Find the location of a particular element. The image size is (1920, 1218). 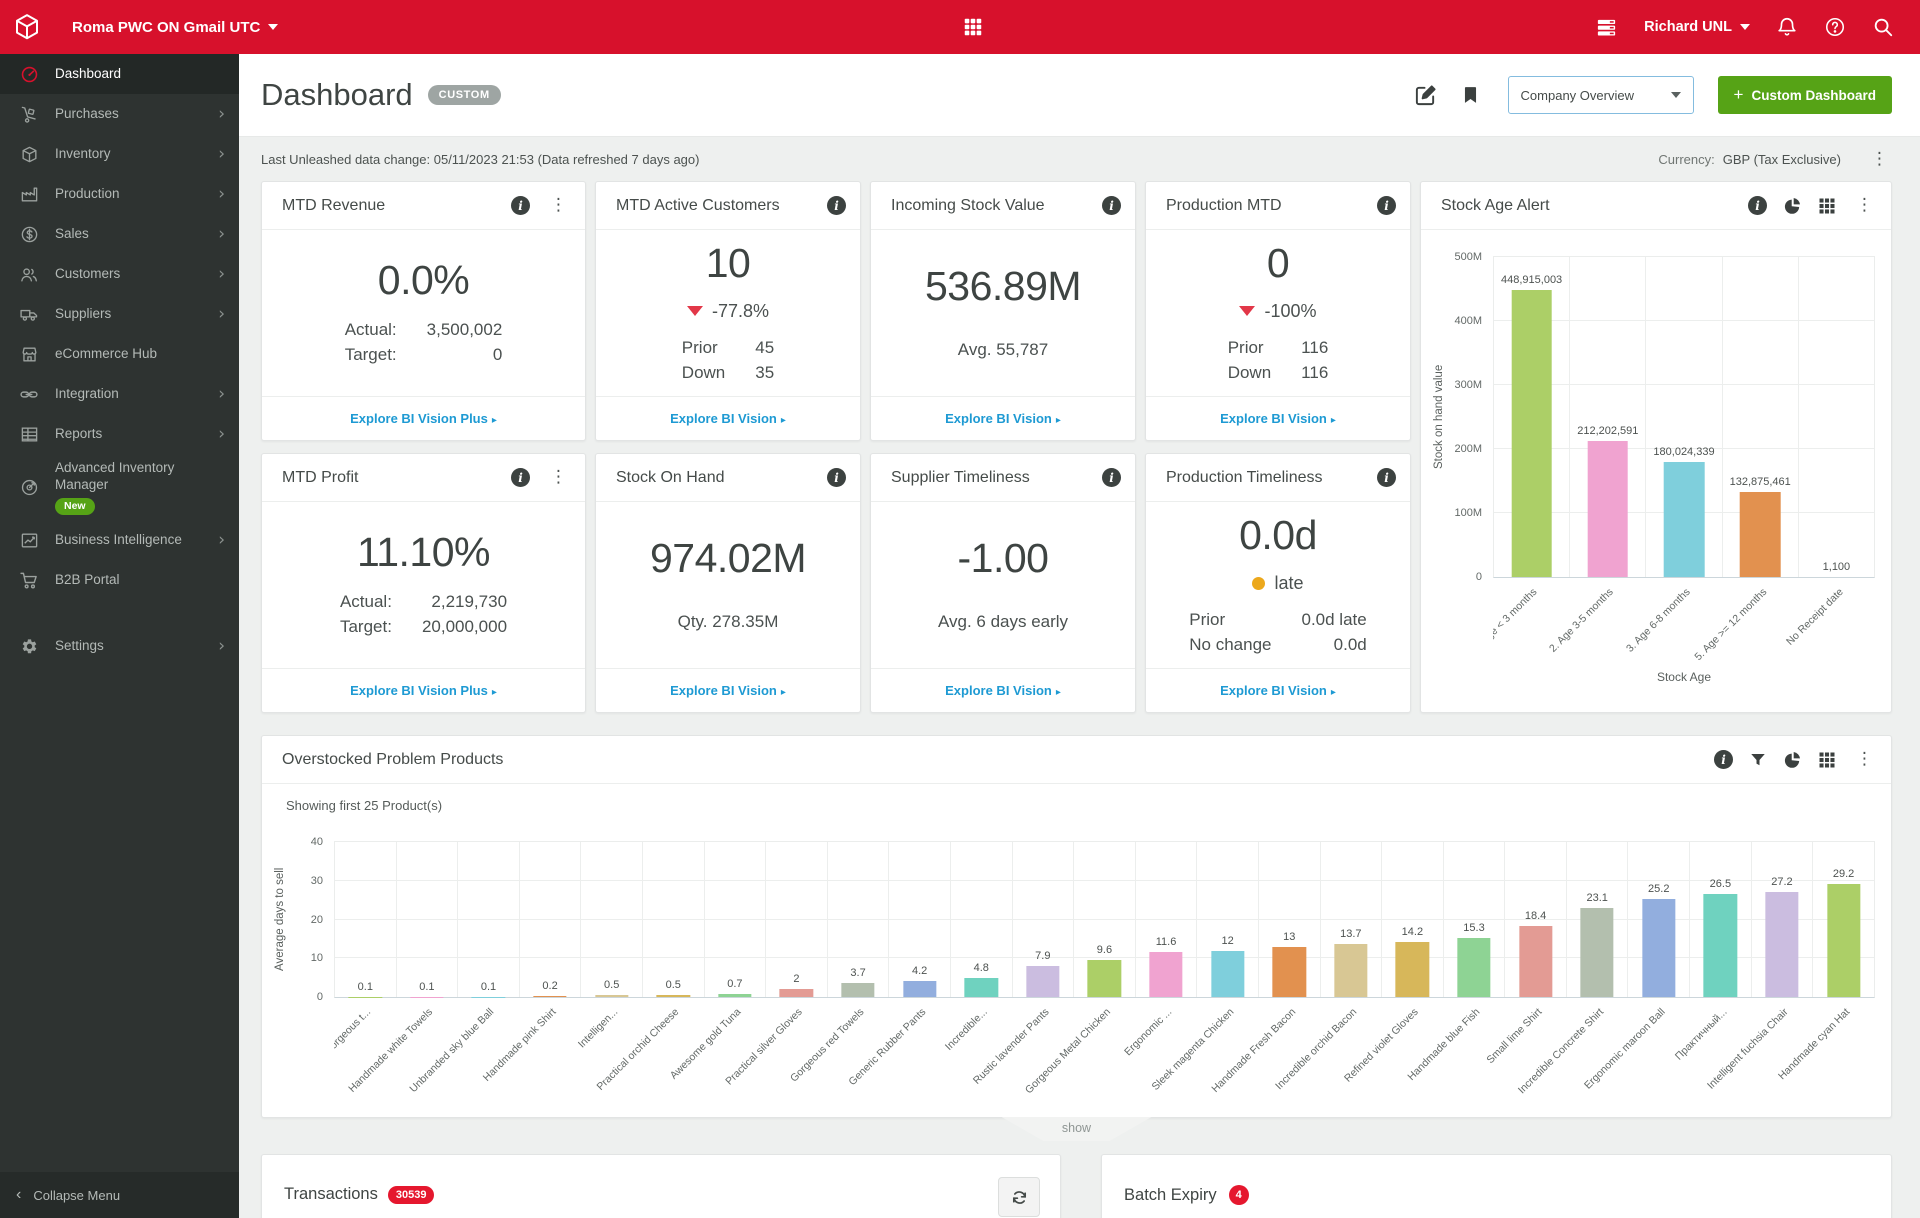

kpi-card-body: -1.00 Avg. 6 days early is located at coordinates (1003, 585).